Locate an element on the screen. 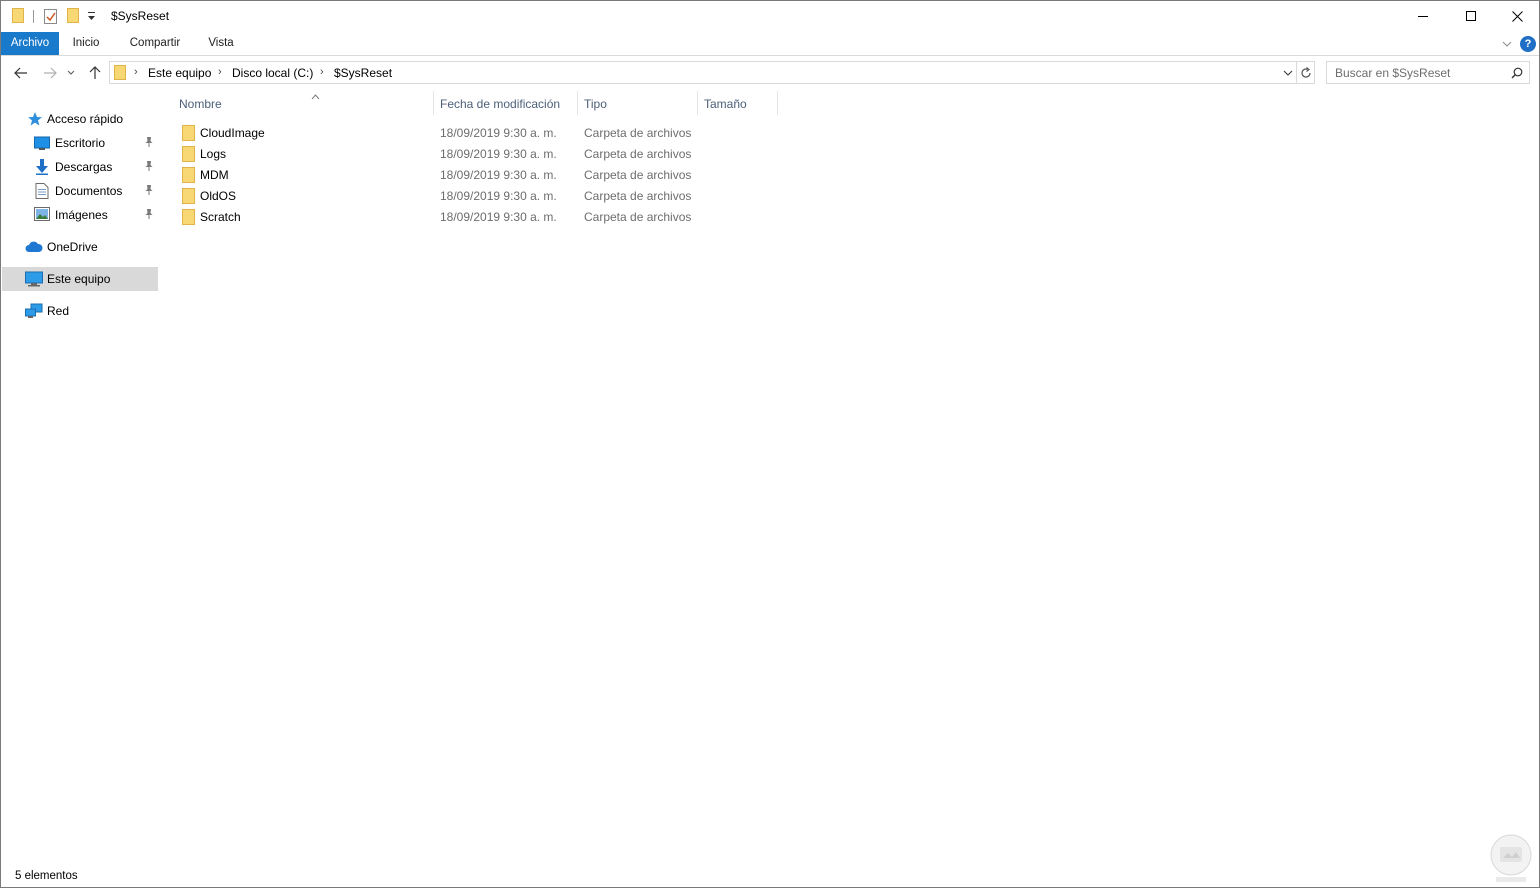 The image size is (1540, 888). expand-ribbon-chevron-icon is located at coordinates (1507, 45).